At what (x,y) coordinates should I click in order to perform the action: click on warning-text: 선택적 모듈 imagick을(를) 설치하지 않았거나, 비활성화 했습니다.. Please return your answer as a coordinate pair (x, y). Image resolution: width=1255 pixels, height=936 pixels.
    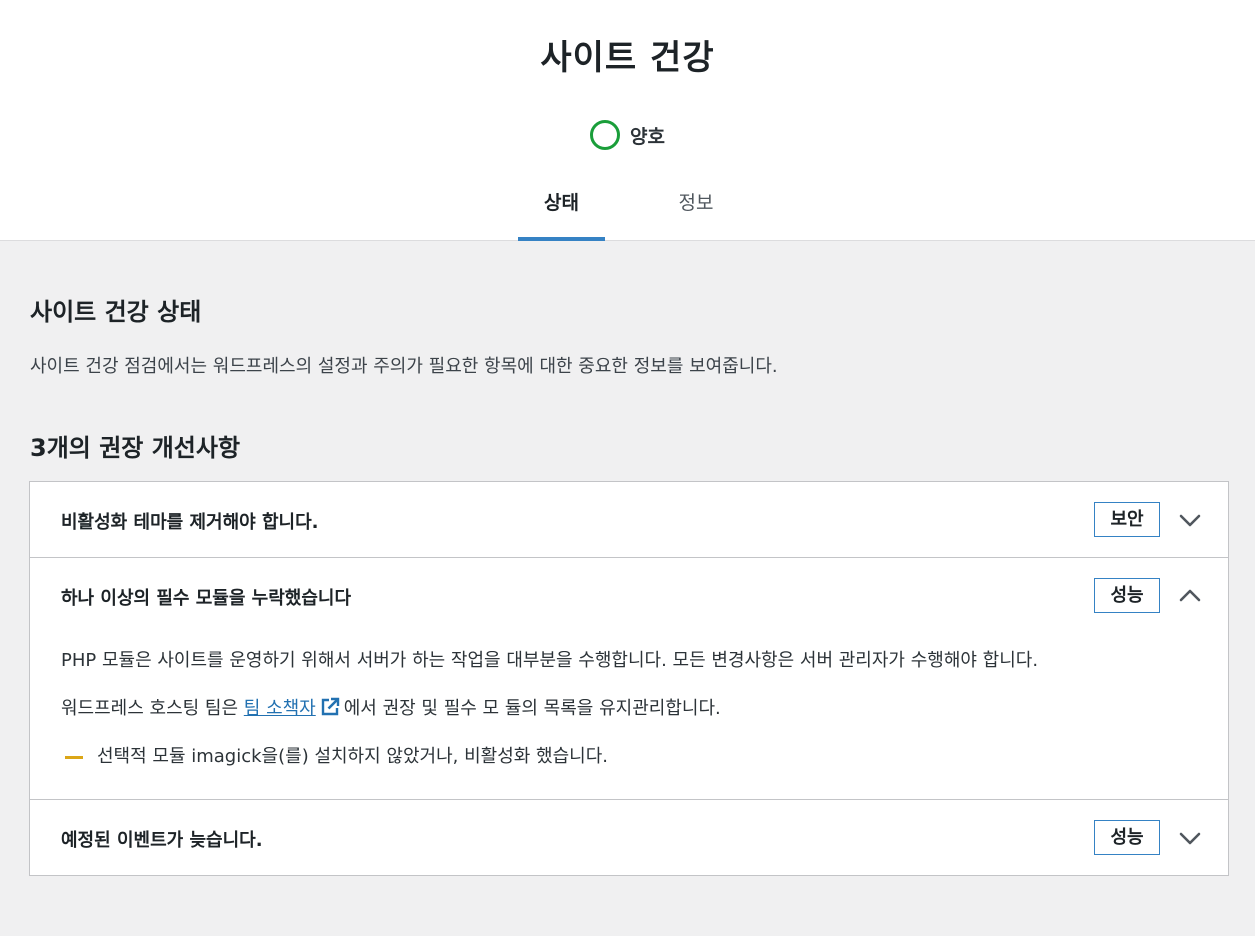
    Looking at the image, I should click on (353, 756).